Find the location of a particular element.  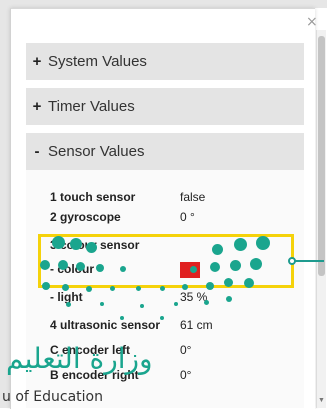

scrollbar: ▼ is located at coordinates (321, 219).